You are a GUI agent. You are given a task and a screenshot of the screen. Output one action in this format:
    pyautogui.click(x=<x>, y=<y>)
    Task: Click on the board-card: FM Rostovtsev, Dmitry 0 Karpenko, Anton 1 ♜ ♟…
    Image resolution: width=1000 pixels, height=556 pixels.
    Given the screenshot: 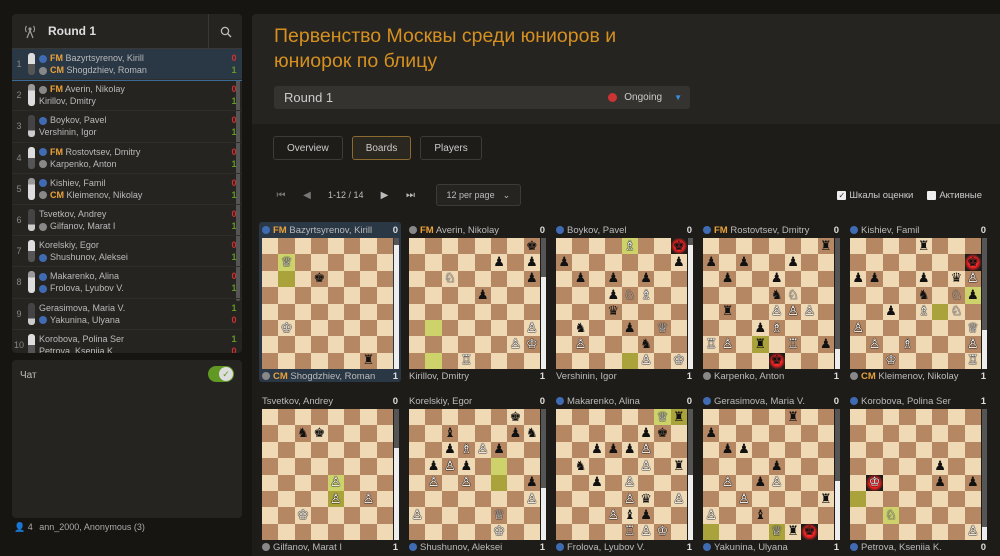 What is the action you would take?
    pyautogui.click(x=771, y=302)
    